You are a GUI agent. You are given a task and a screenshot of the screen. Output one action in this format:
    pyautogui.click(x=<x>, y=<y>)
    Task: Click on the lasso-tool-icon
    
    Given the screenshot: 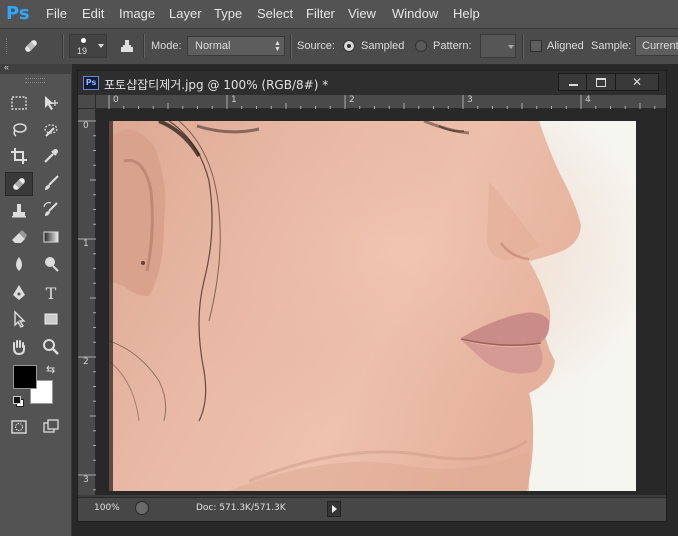 What is the action you would take?
    pyautogui.click(x=19, y=130)
    